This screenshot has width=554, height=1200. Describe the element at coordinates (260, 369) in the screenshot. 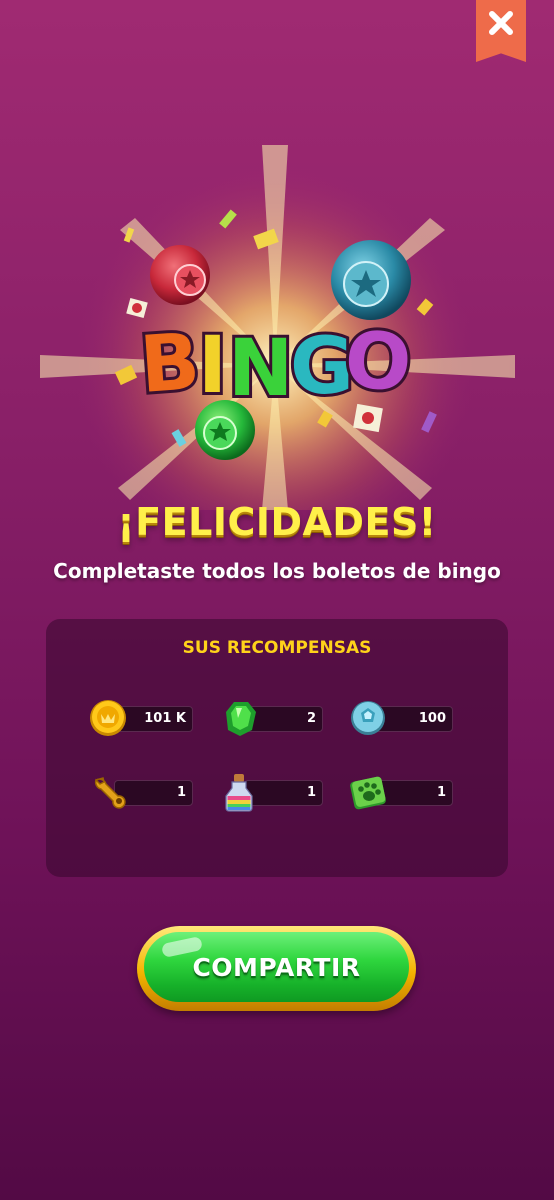

I see `logo-n: N` at that location.